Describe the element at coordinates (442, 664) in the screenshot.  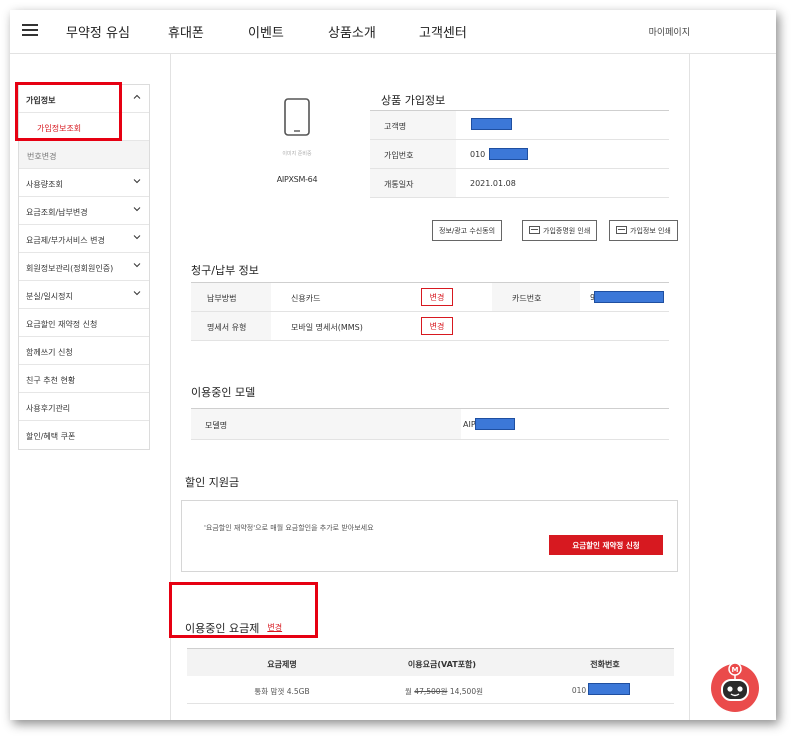
I see `plan-price-header: 이용요금(VAT포함)` at that location.